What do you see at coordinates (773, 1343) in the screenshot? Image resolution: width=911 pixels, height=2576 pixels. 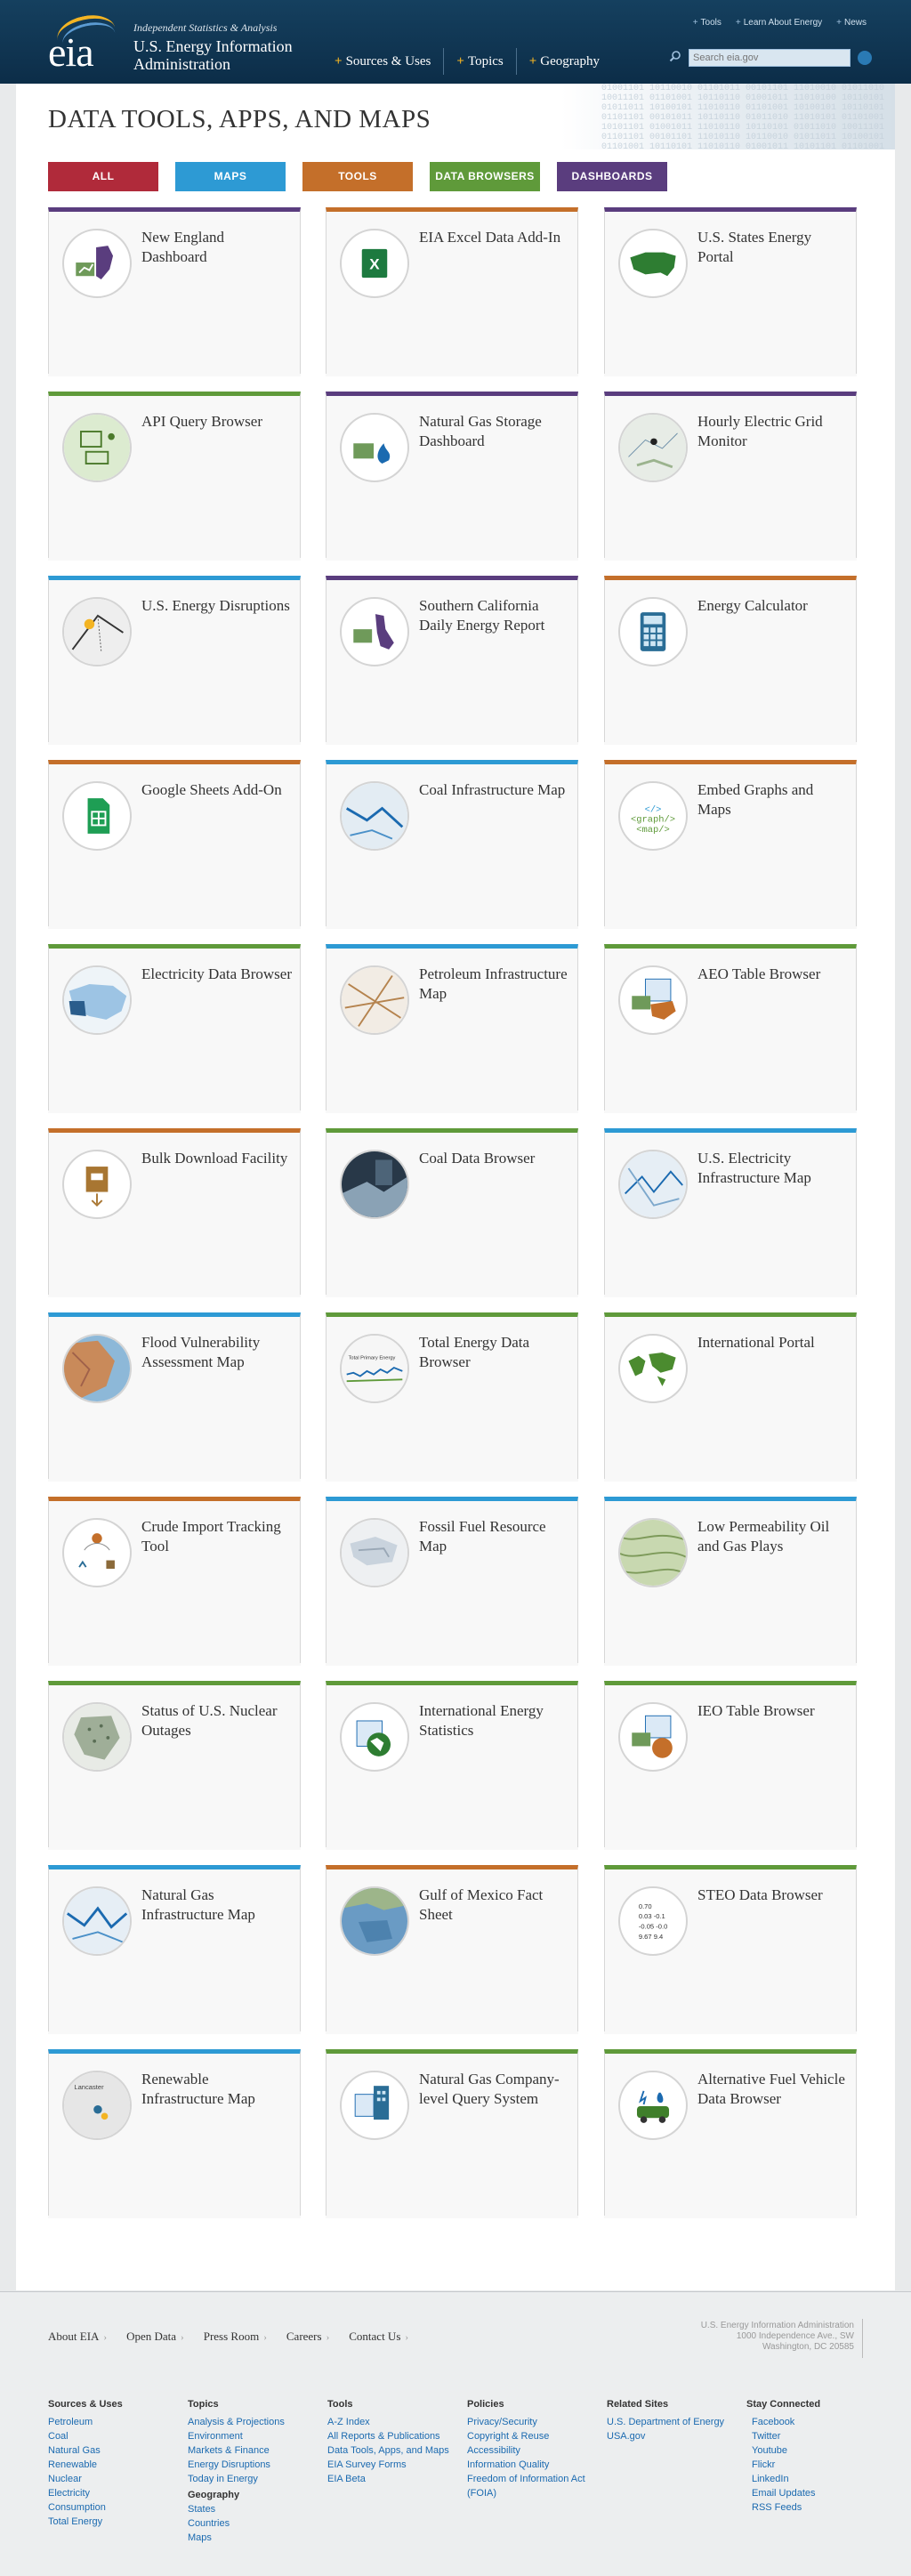 I see `card-title: International Portal` at bounding box center [773, 1343].